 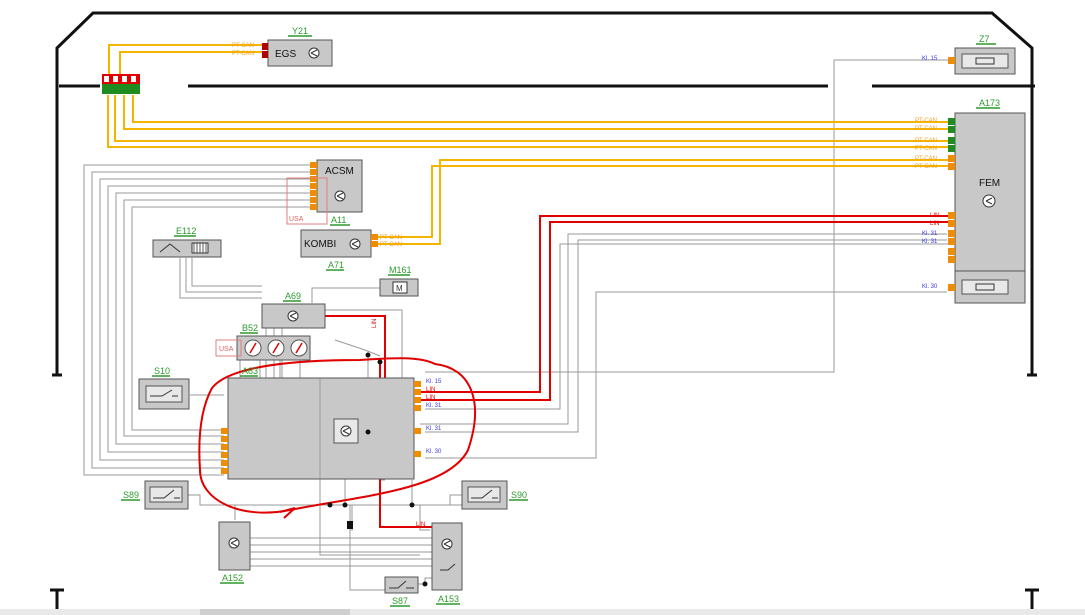 I want to click on module-y21-egs: EGS Y21 PT-CAN PT-CAN, so click(x=282, y=46).